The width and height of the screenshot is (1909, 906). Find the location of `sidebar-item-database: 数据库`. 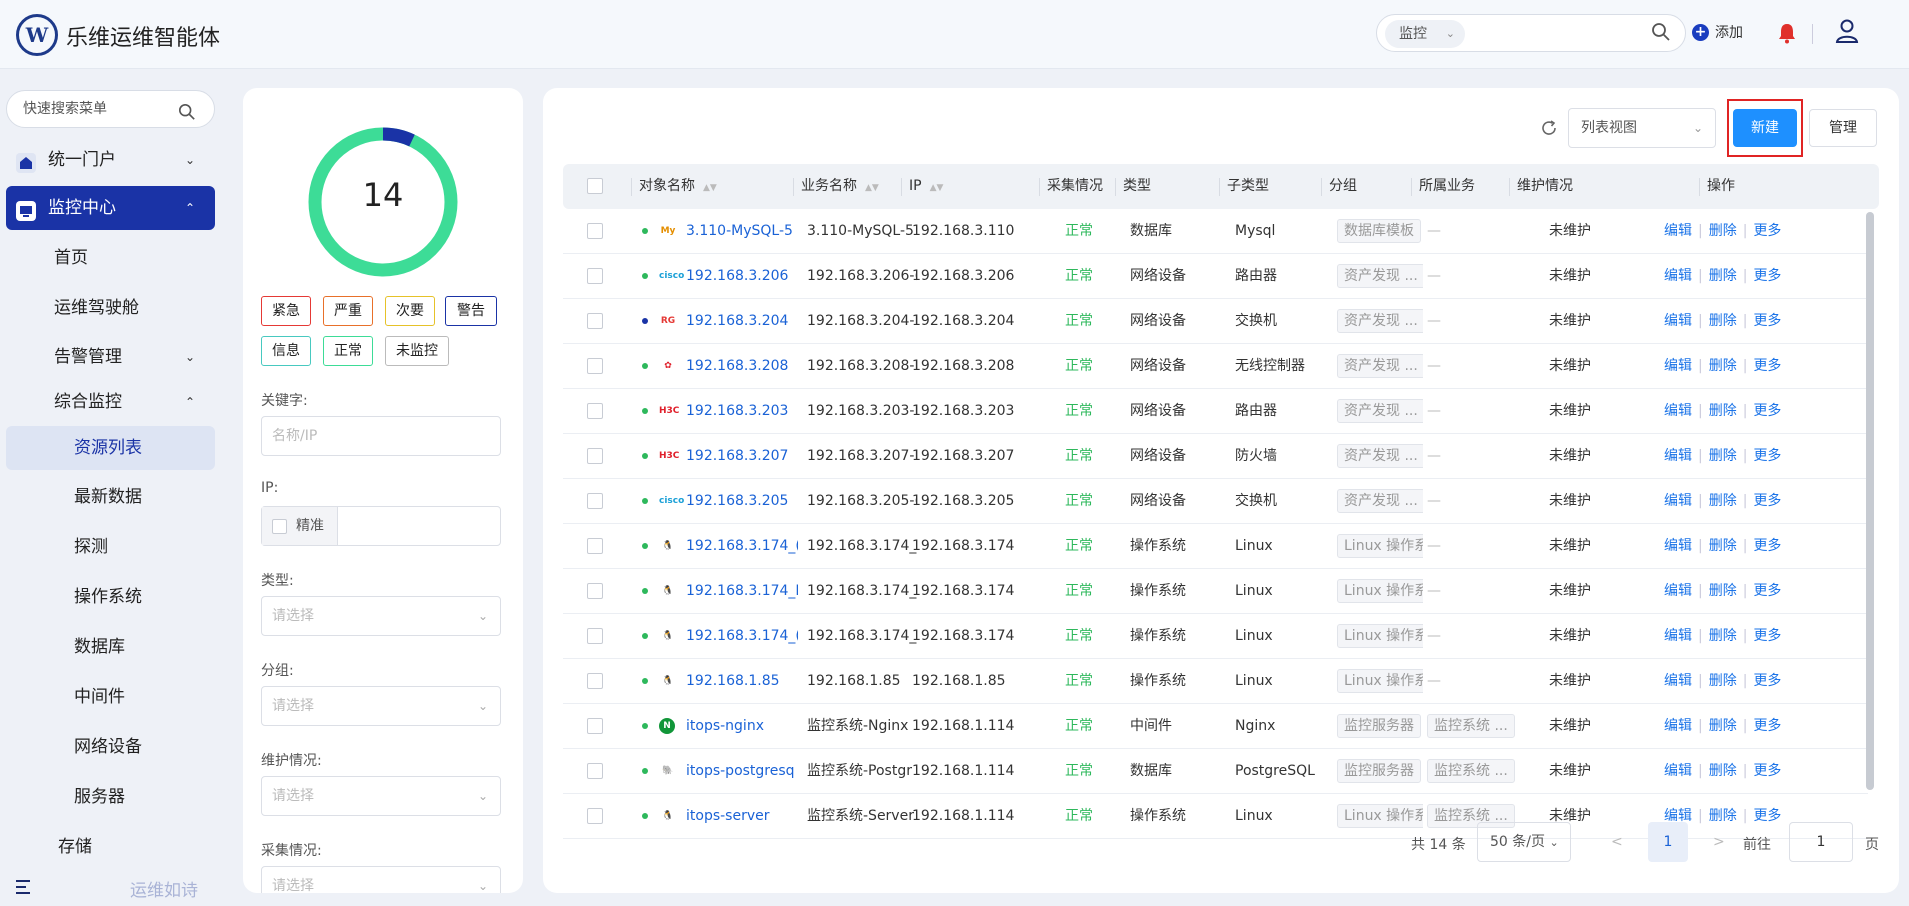

sidebar-item-database: 数据库 is located at coordinates (110, 647).